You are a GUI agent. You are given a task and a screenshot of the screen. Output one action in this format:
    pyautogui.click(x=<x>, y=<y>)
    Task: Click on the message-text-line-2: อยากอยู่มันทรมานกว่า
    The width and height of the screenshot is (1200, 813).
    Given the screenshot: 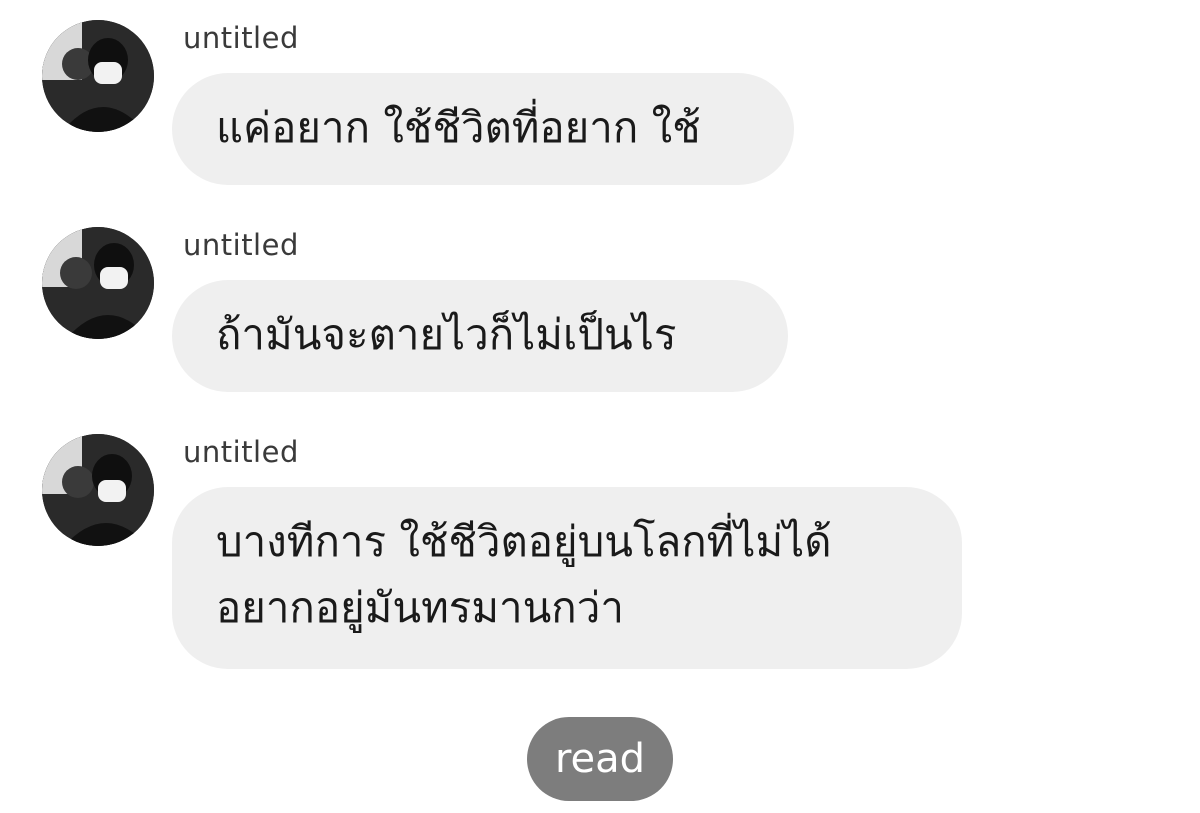 What is the action you would take?
    pyautogui.click(x=420, y=607)
    